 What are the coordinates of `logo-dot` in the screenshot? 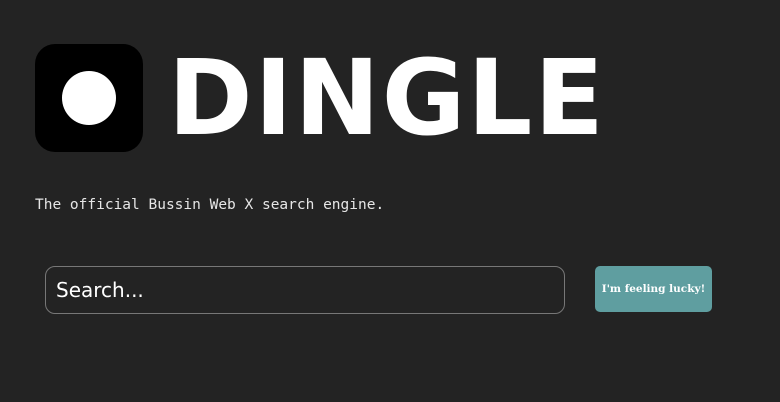 It's located at (89, 98).